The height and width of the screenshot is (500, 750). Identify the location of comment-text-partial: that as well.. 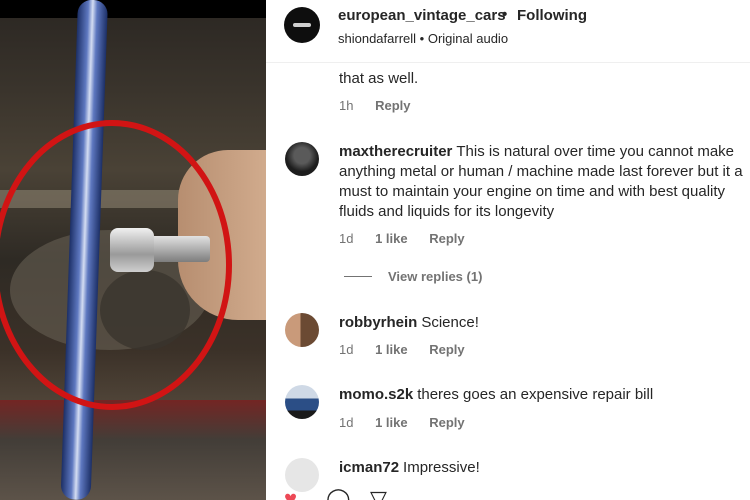
(379, 78).